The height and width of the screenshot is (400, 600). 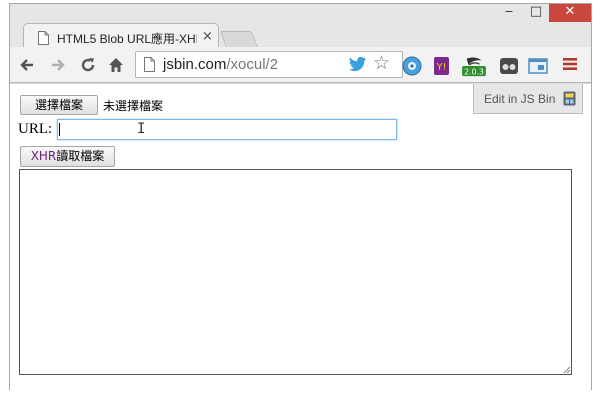 I want to click on url-input, so click(x=227, y=129).